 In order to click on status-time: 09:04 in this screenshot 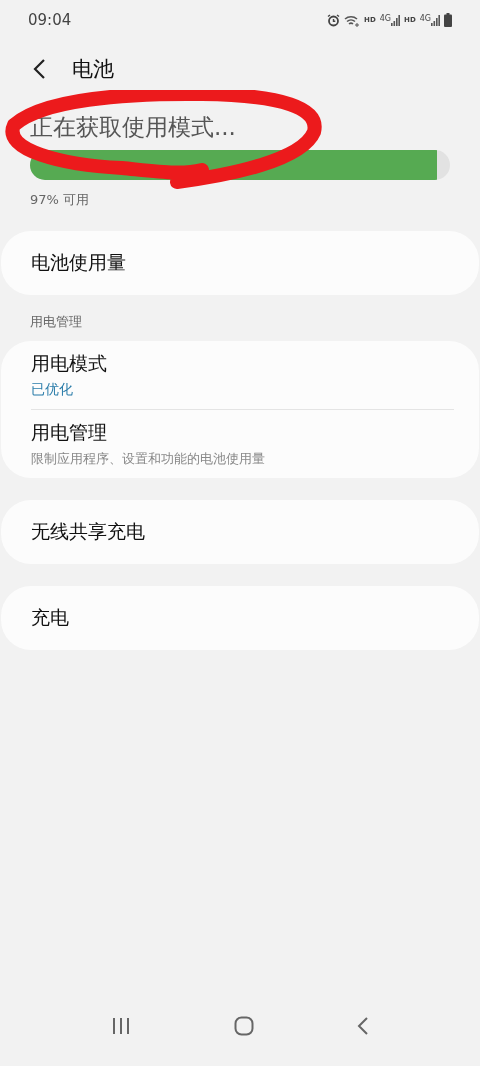, I will do `click(50, 20)`.